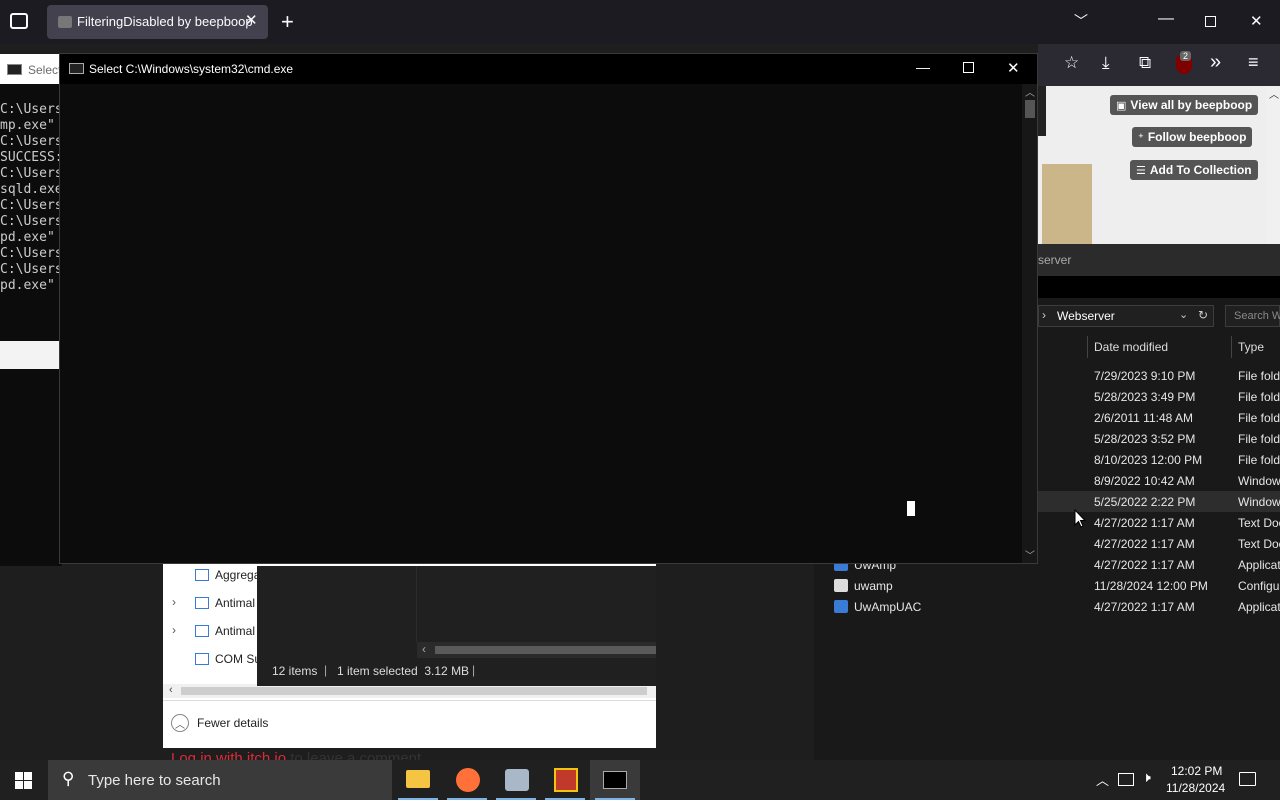  Describe the element at coordinates (545, 650) in the screenshot. I see `dark-scroll-thumb` at that location.